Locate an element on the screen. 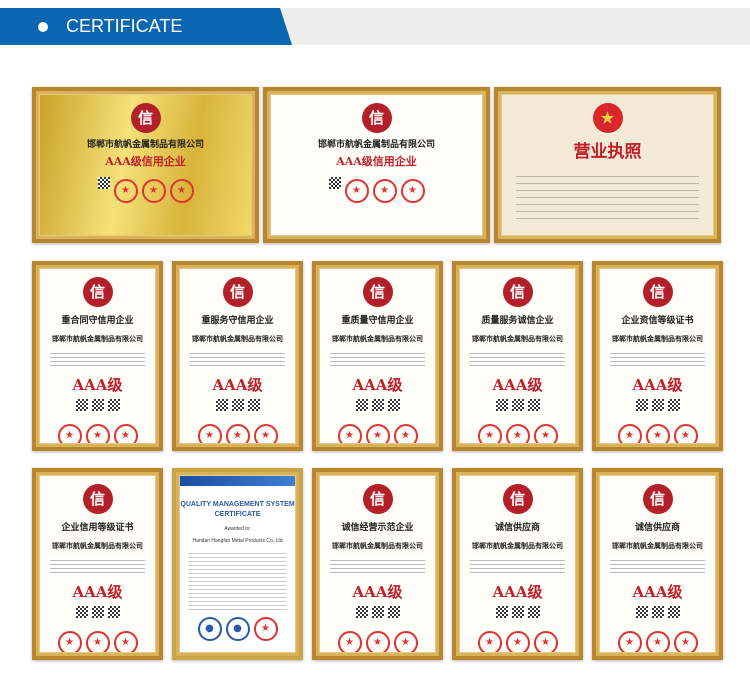 The image size is (750, 679). cert-title: AAA级信用企业 is located at coordinates (145, 161).